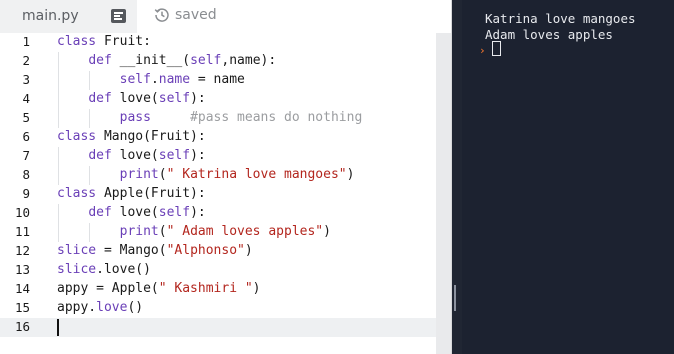 This screenshot has width=674, height=354. What do you see at coordinates (77, 307) in the screenshot?
I see `code-token: appy.` at bounding box center [77, 307].